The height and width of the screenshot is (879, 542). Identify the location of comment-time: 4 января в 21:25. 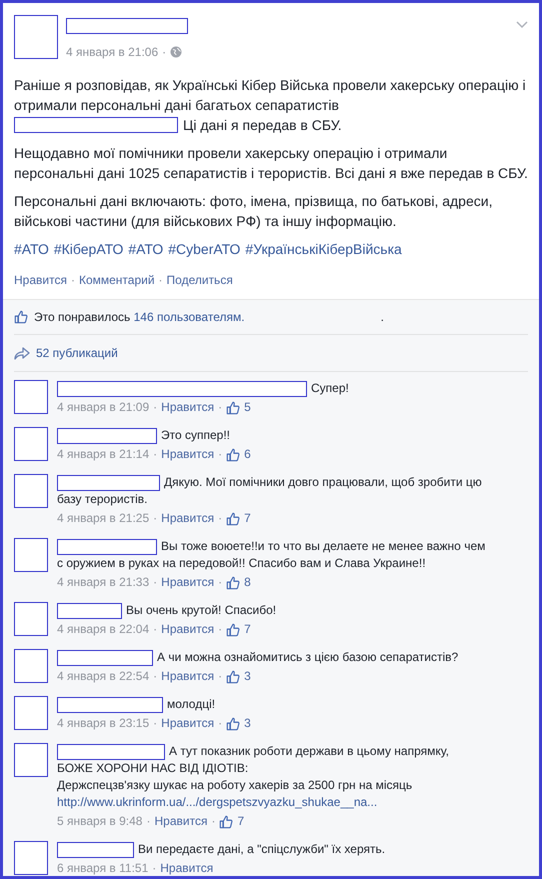
(103, 518).